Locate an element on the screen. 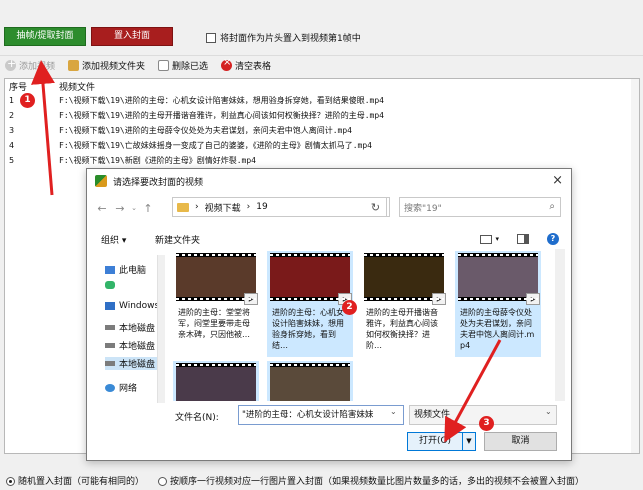  extract-cover-button: 抽帧/提取封面 is located at coordinates (45, 36).